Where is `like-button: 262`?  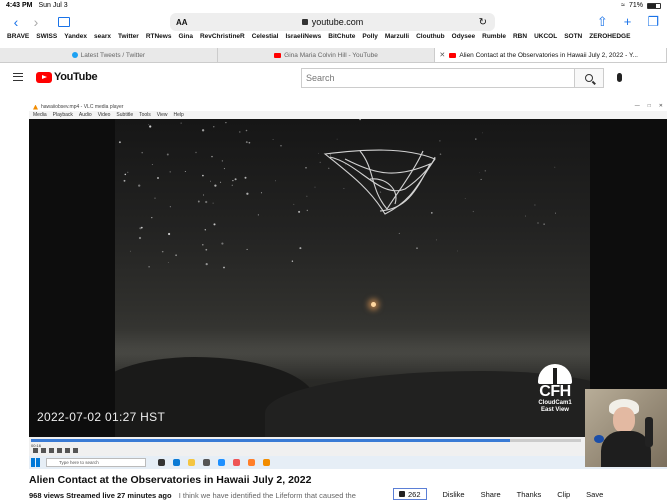 like-button: 262 is located at coordinates (410, 494).